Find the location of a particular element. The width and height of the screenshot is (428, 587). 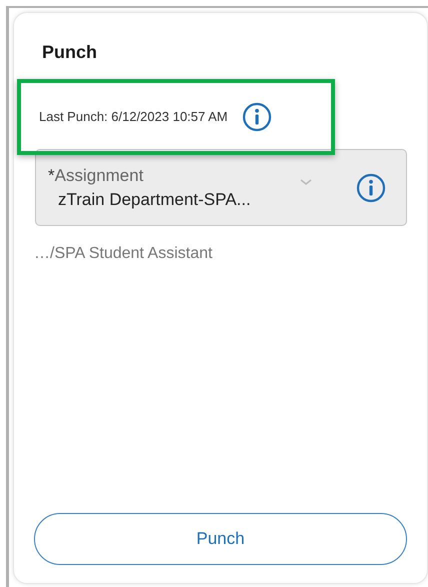

card-title: Punch is located at coordinates (70, 52).